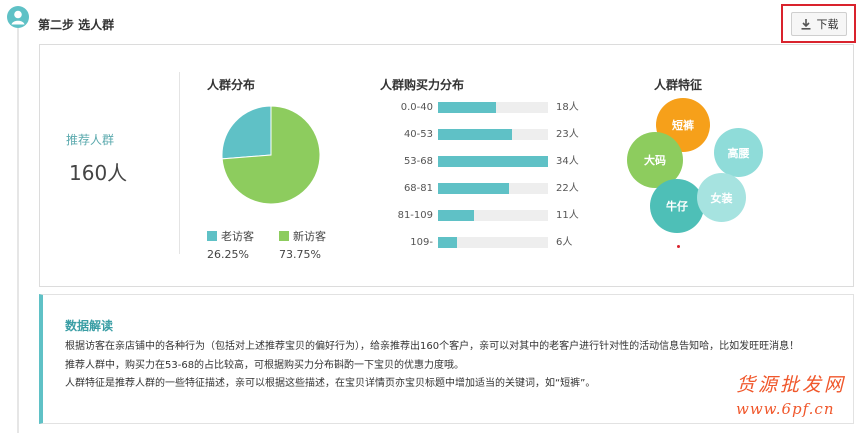  What do you see at coordinates (179, 163) in the screenshot?
I see `panel-divider` at bounding box center [179, 163].